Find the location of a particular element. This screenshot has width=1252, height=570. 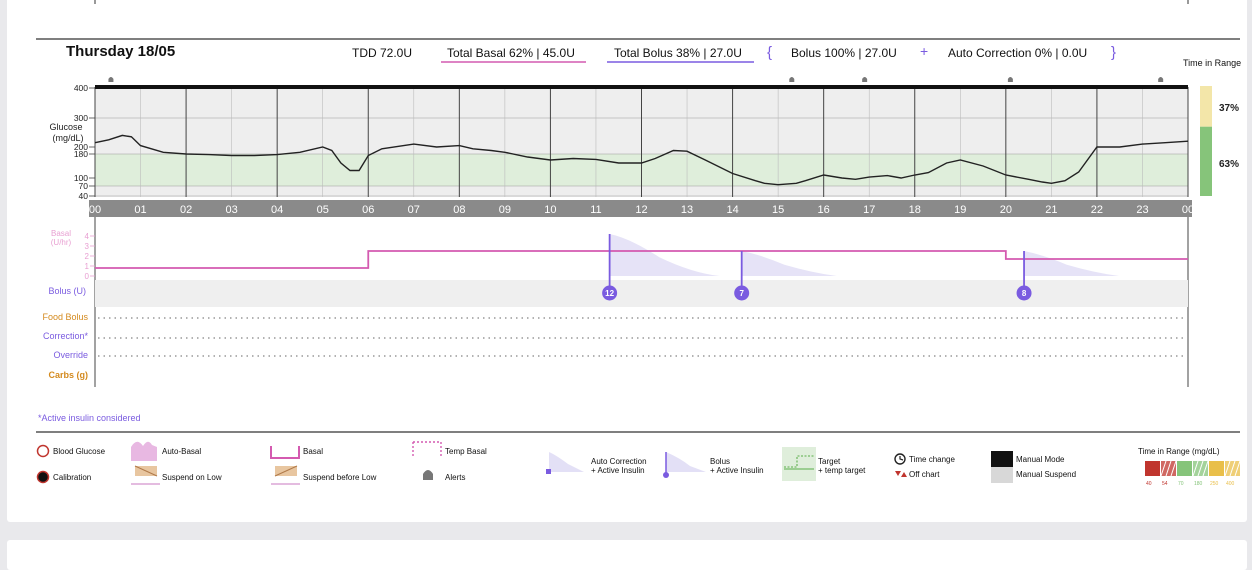

legend-manual-suspend: Manual Suspend is located at coordinates (1046, 474).